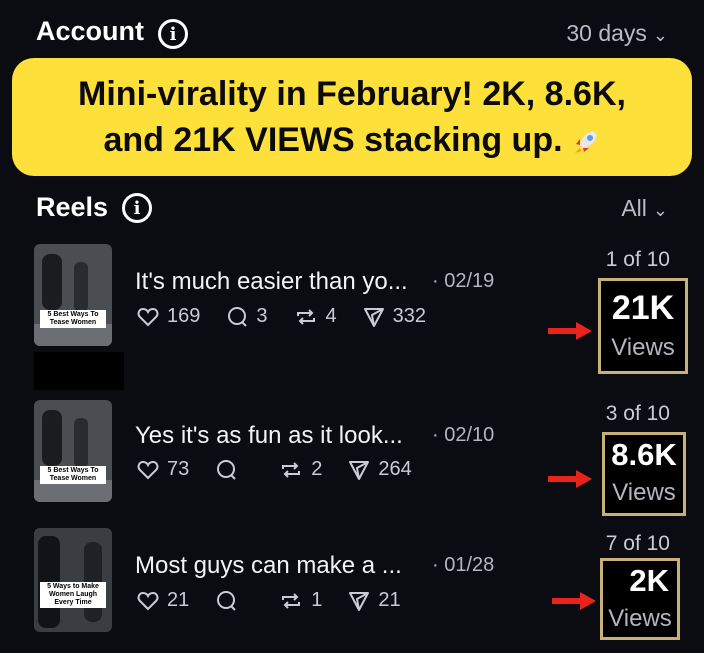 This screenshot has width=704, height=653. What do you see at coordinates (315, 316) in the screenshot?
I see `reposts-stat: 4` at bounding box center [315, 316].